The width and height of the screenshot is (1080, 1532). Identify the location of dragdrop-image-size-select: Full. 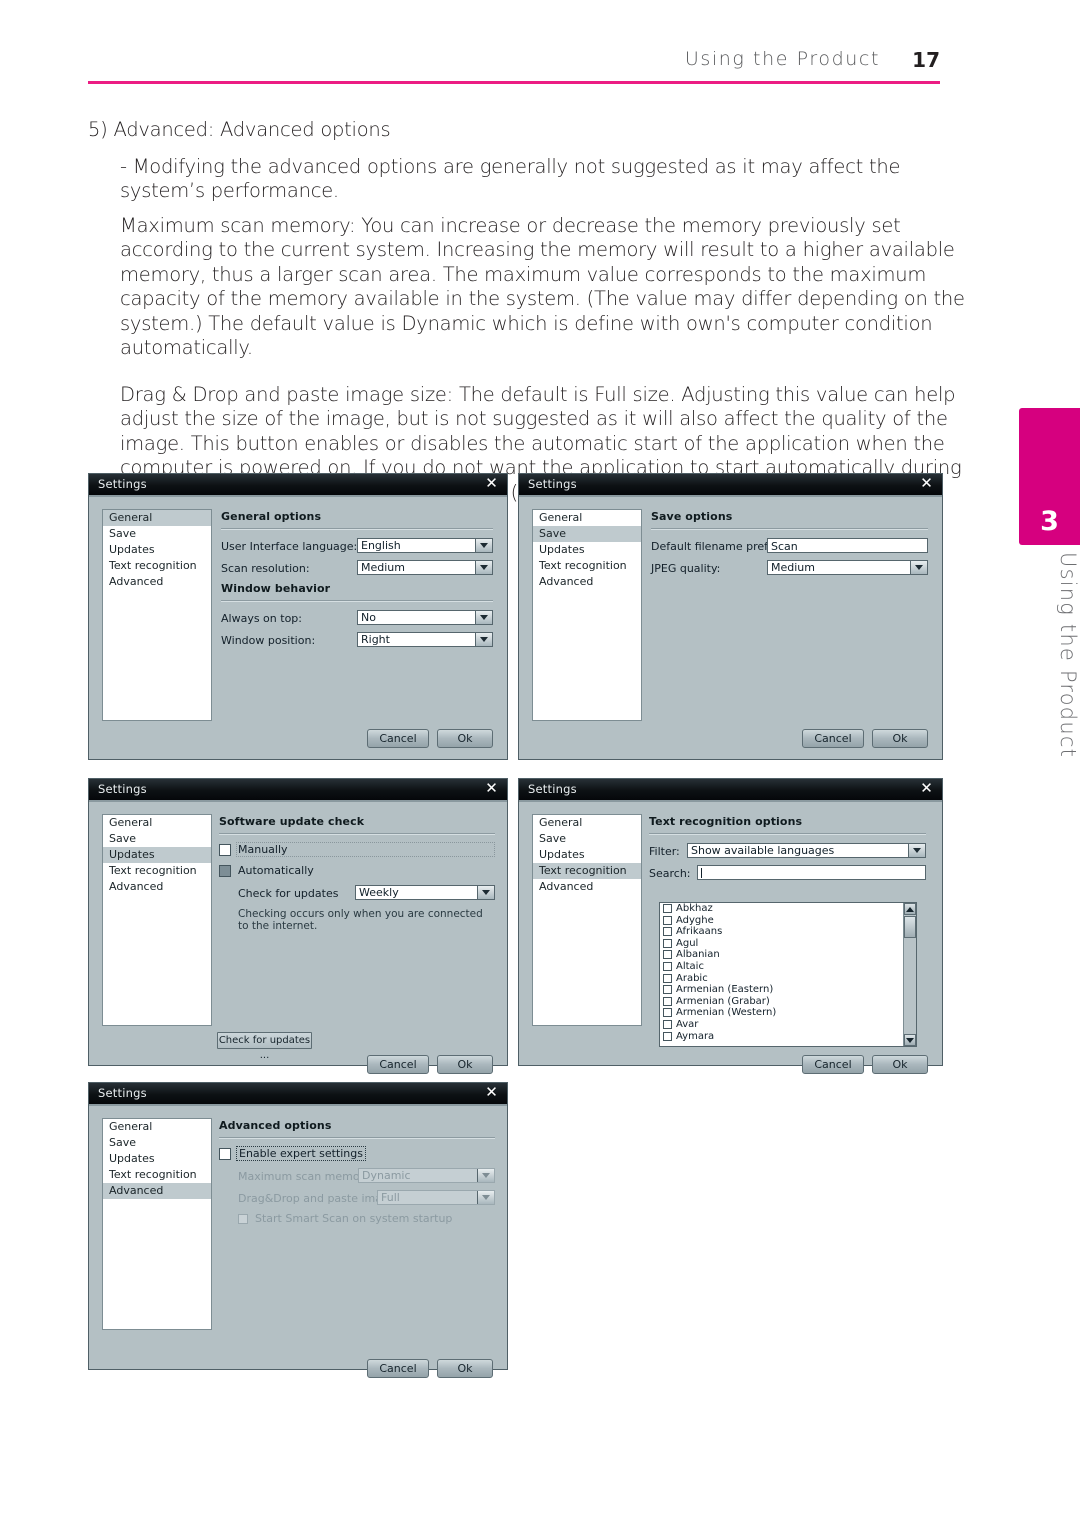
(436, 1197).